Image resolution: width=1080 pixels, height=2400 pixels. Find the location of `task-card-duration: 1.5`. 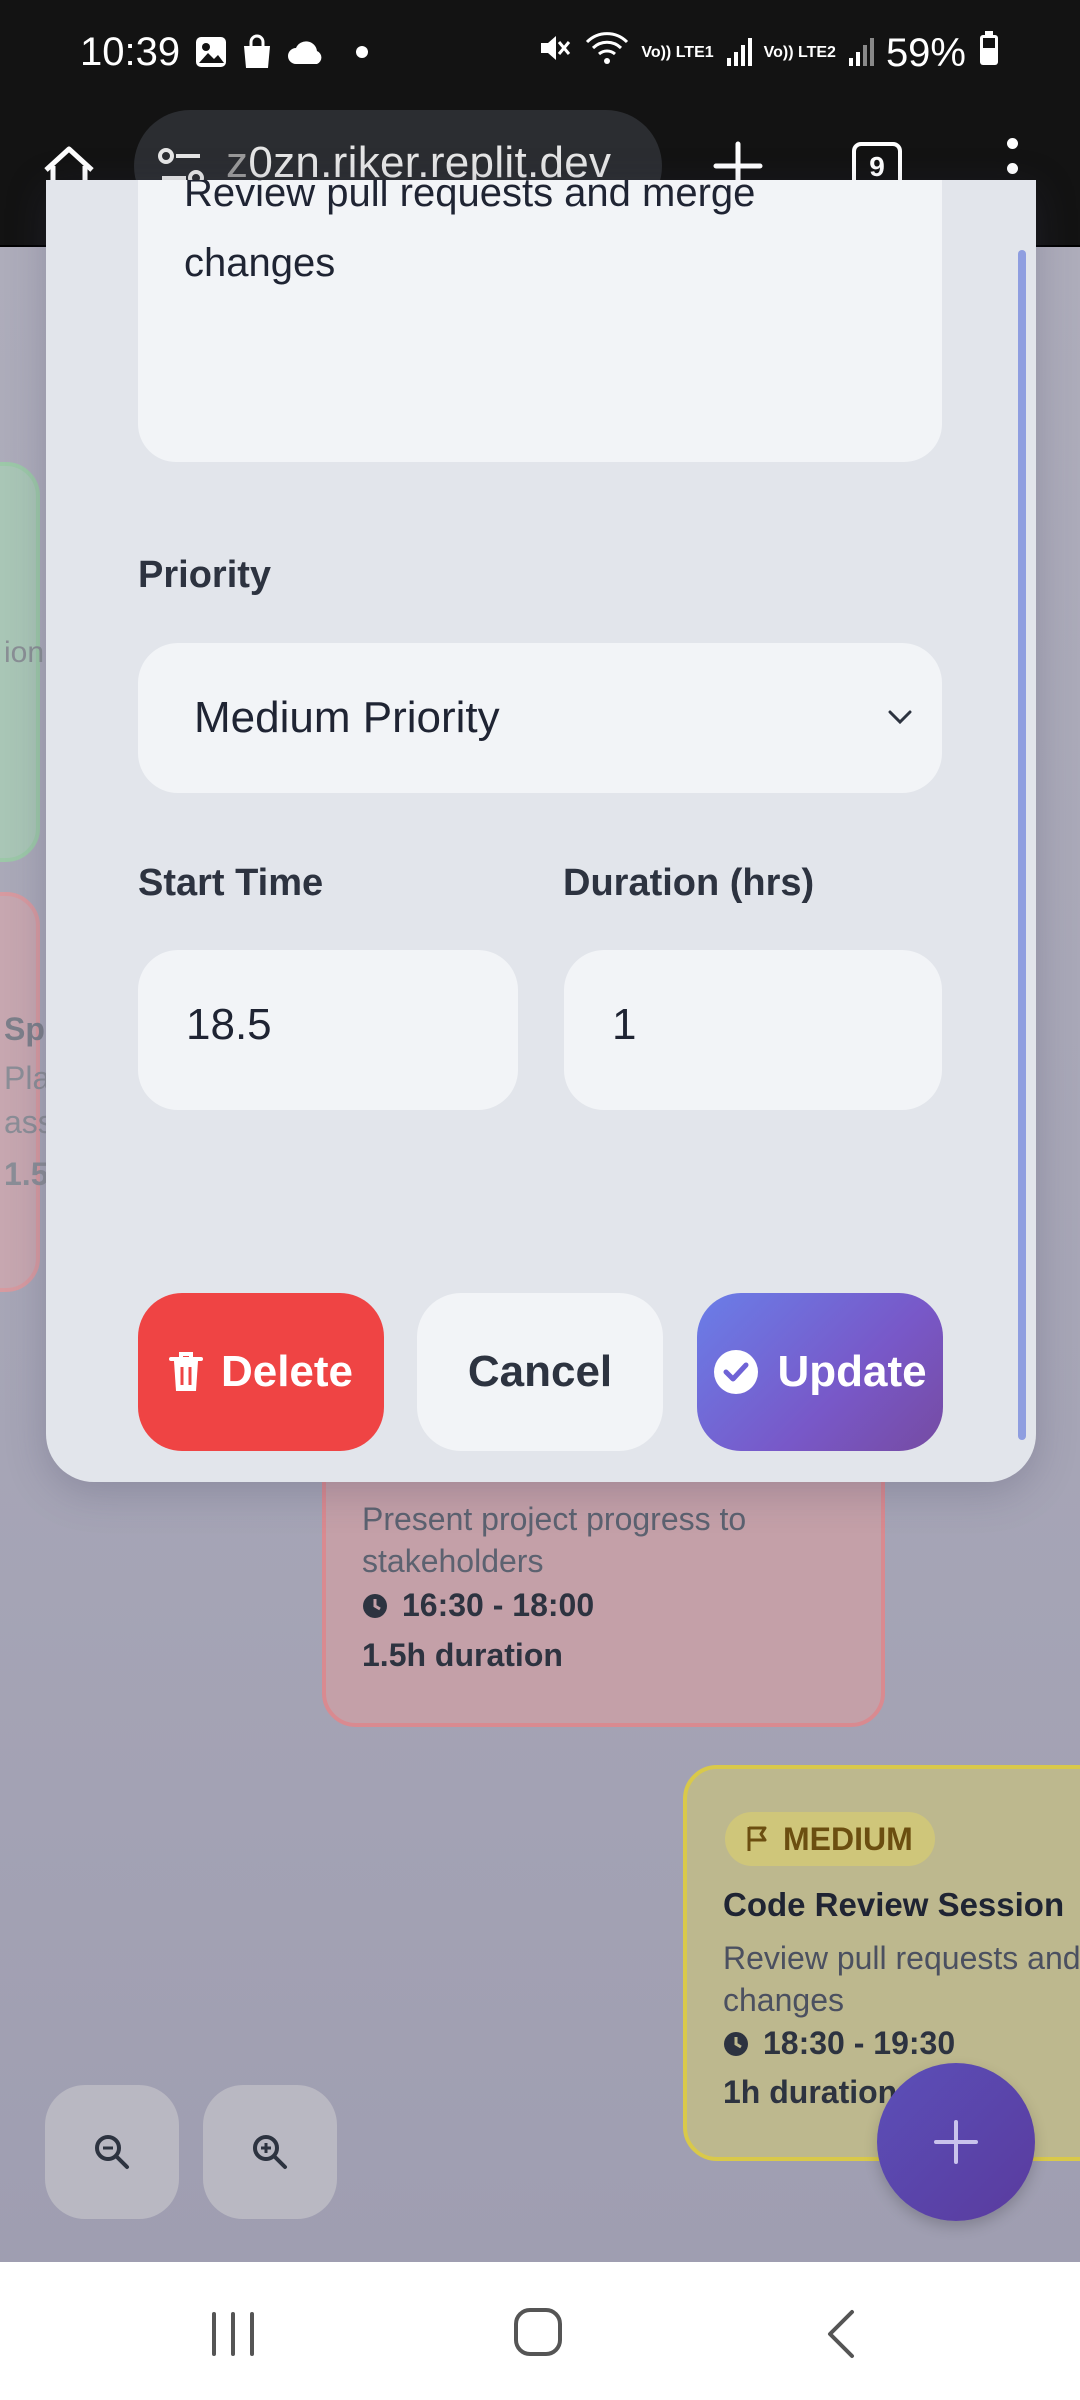

task-card-duration: 1.5 is located at coordinates (26, 1174).